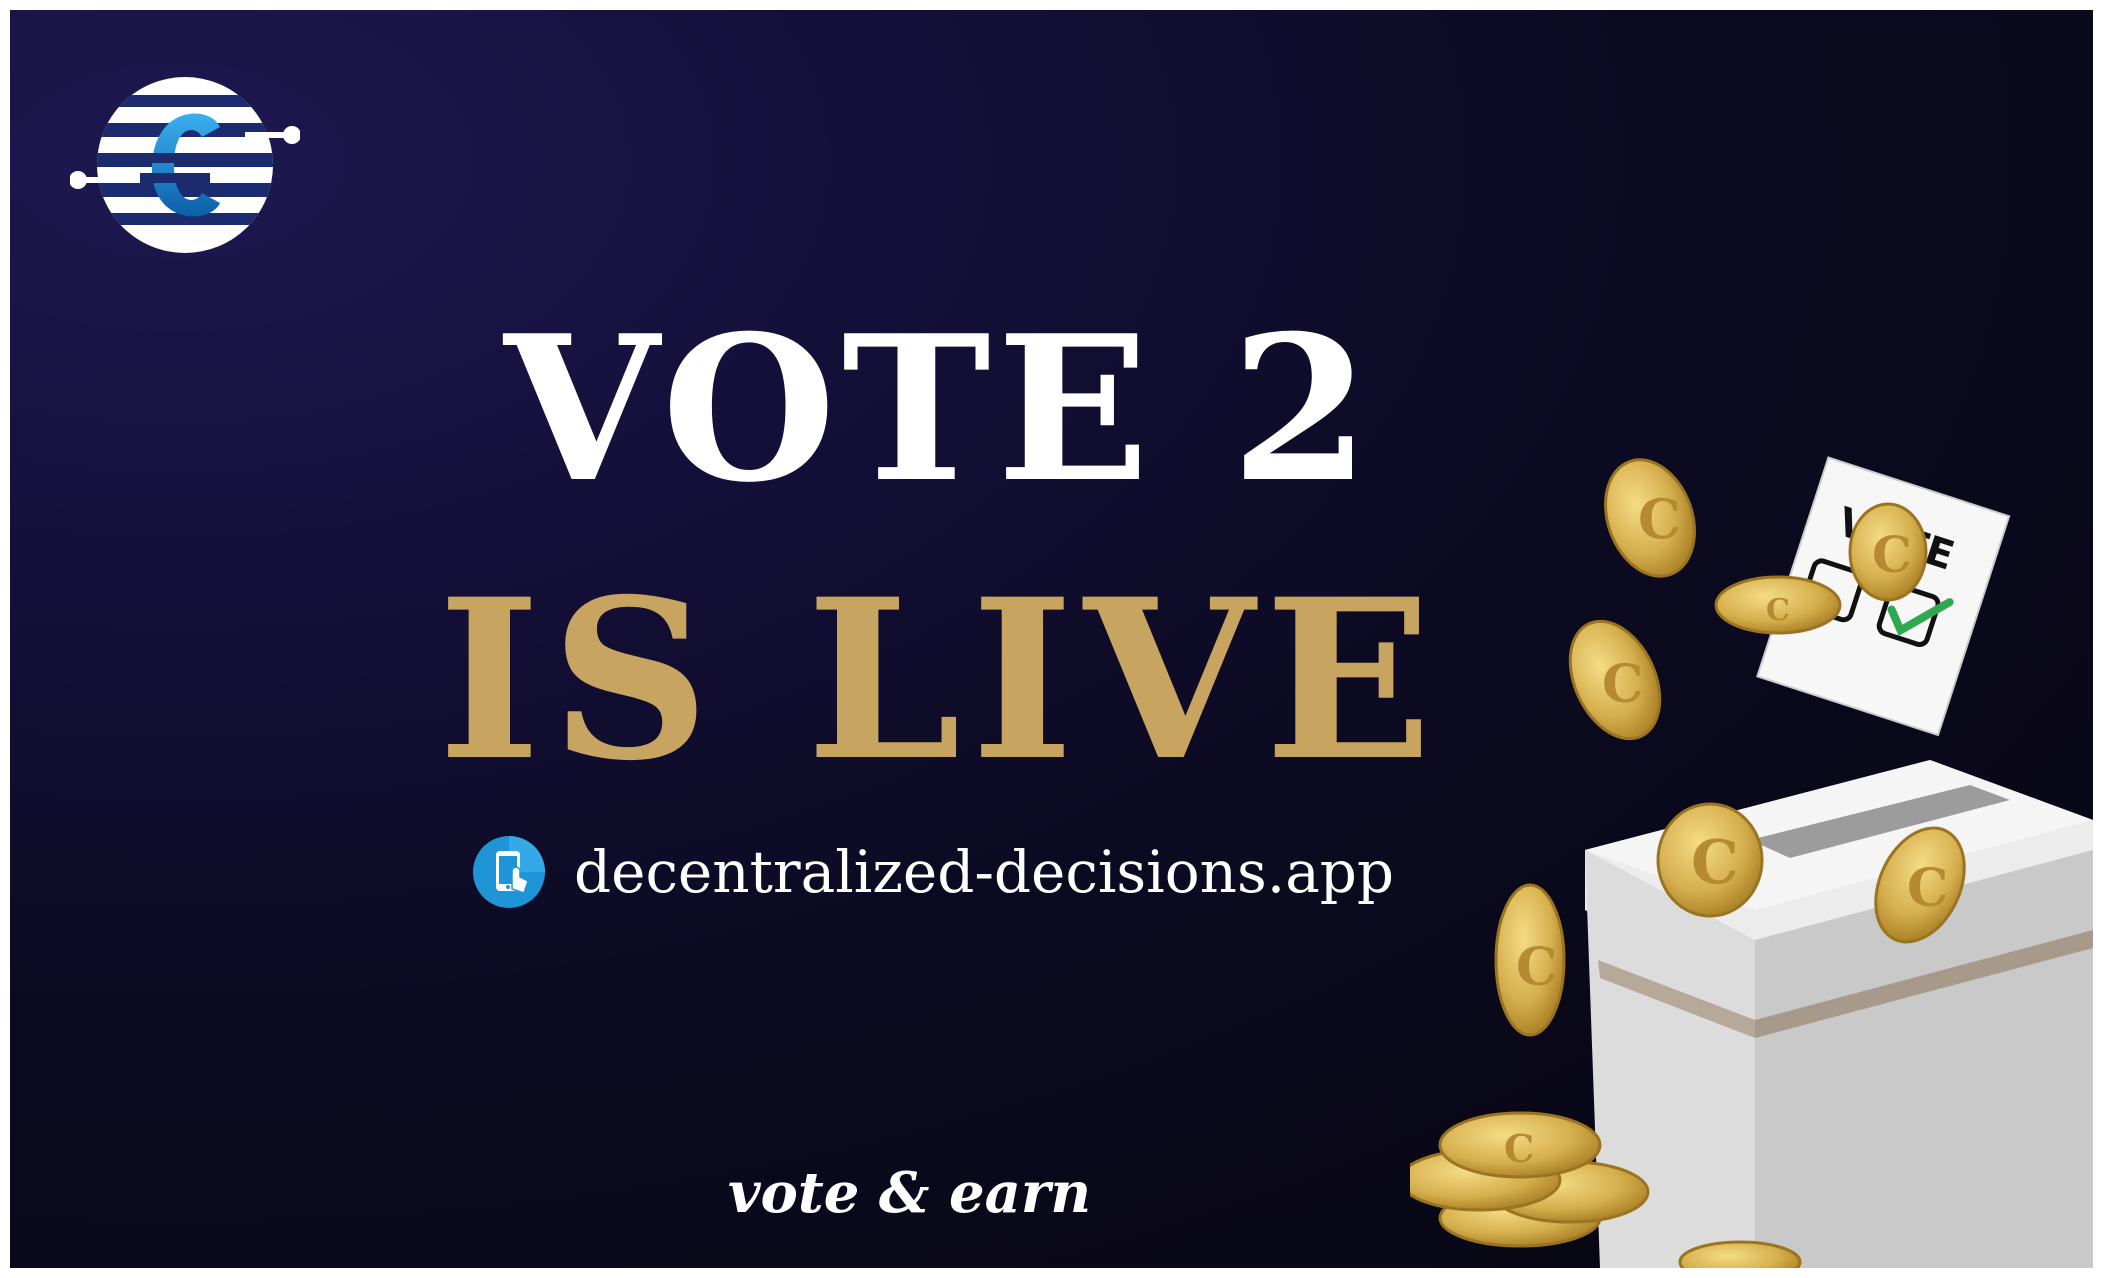  I want to click on tagline: vote & earn, so click(910, 1193).